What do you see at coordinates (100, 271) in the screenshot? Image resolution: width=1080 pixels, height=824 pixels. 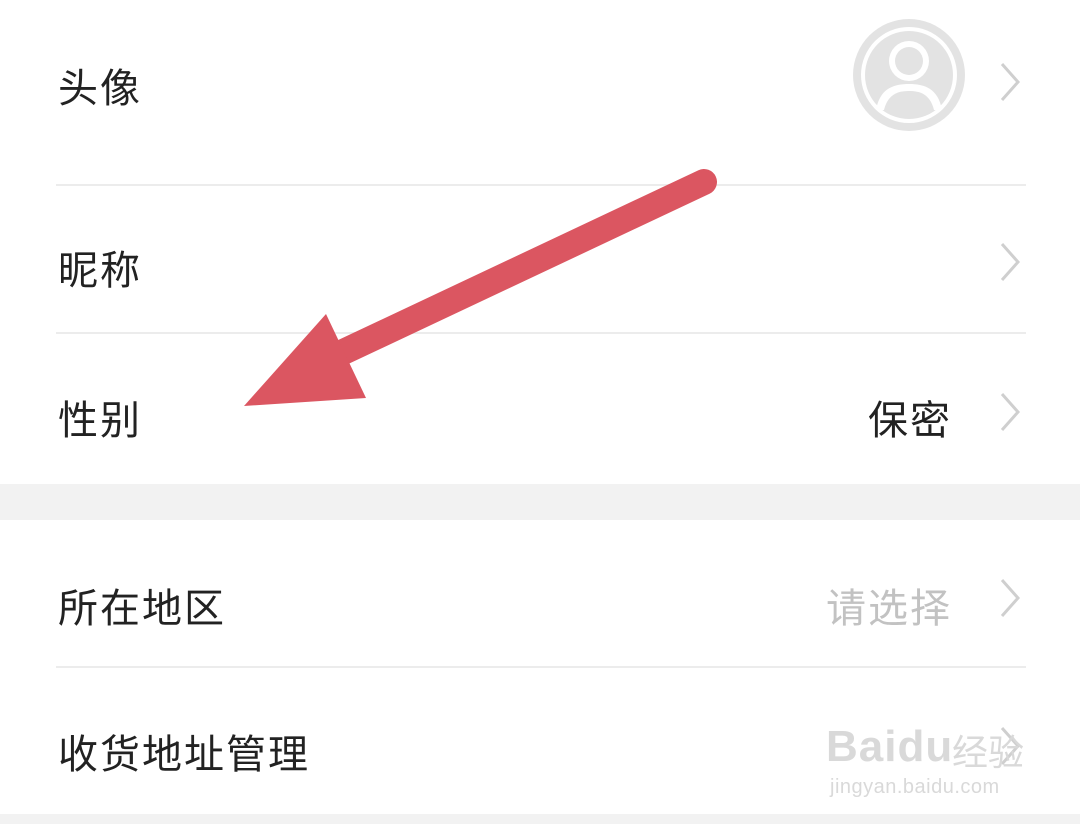 I see `nickname-row-label: 昵称` at bounding box center [100, 271].